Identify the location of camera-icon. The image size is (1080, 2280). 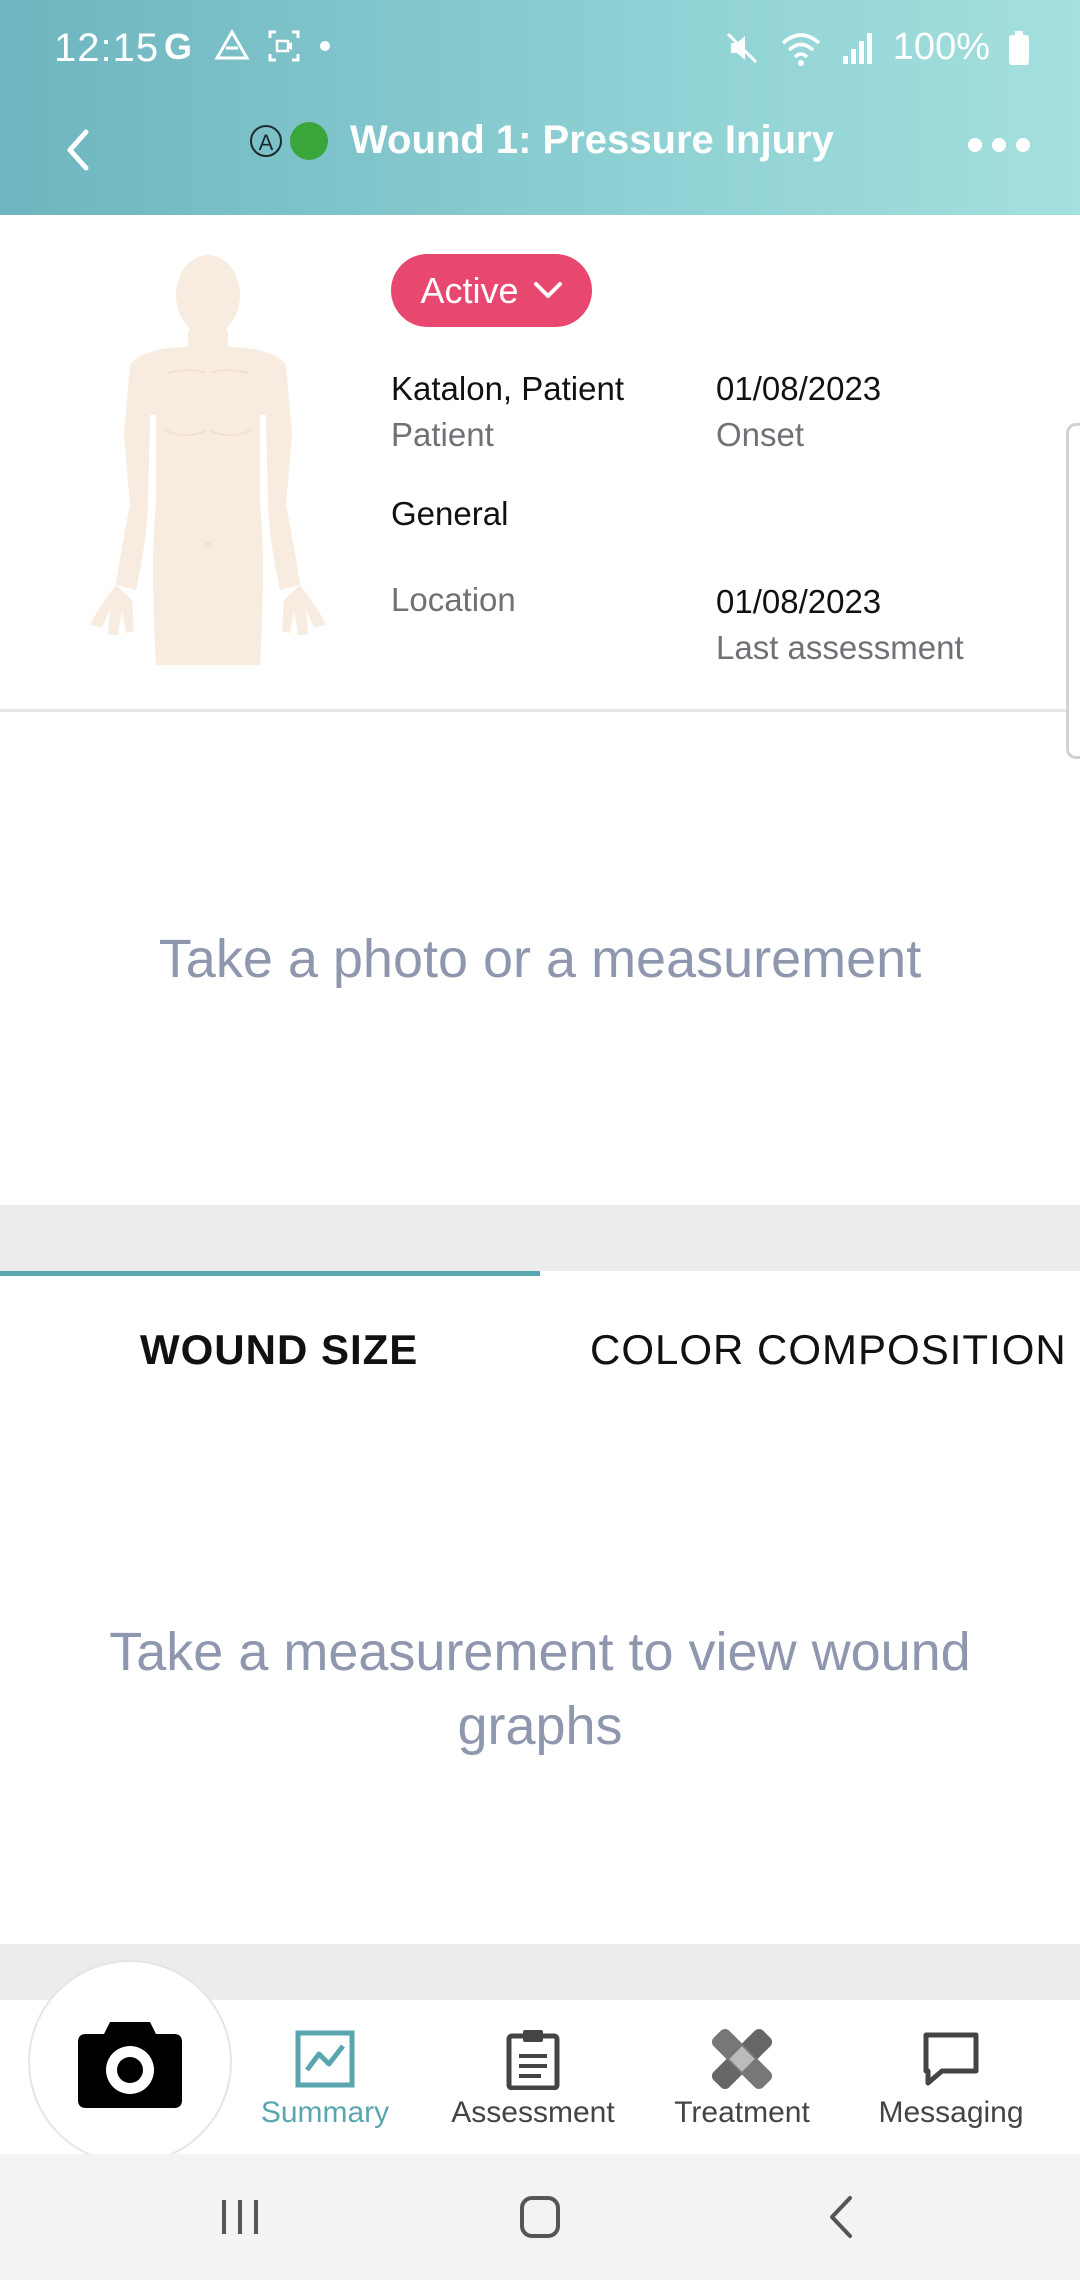
(130, 2065).